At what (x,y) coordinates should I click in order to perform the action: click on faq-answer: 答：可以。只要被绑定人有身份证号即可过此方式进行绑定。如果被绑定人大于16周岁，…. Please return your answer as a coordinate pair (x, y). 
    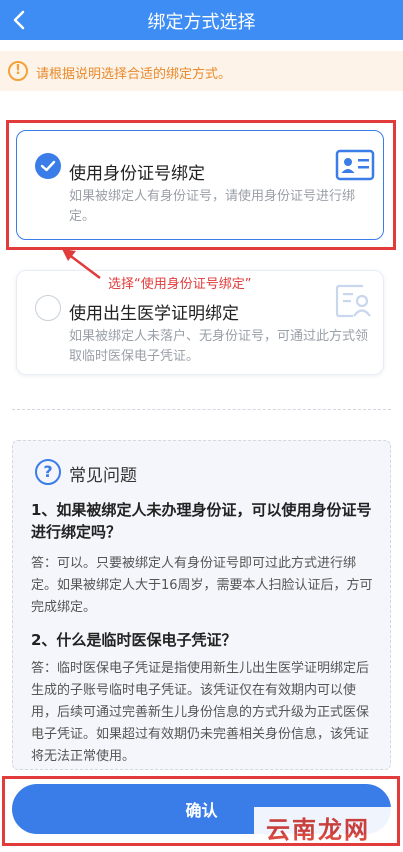
    Looking at the image, I should click on (202, 585).